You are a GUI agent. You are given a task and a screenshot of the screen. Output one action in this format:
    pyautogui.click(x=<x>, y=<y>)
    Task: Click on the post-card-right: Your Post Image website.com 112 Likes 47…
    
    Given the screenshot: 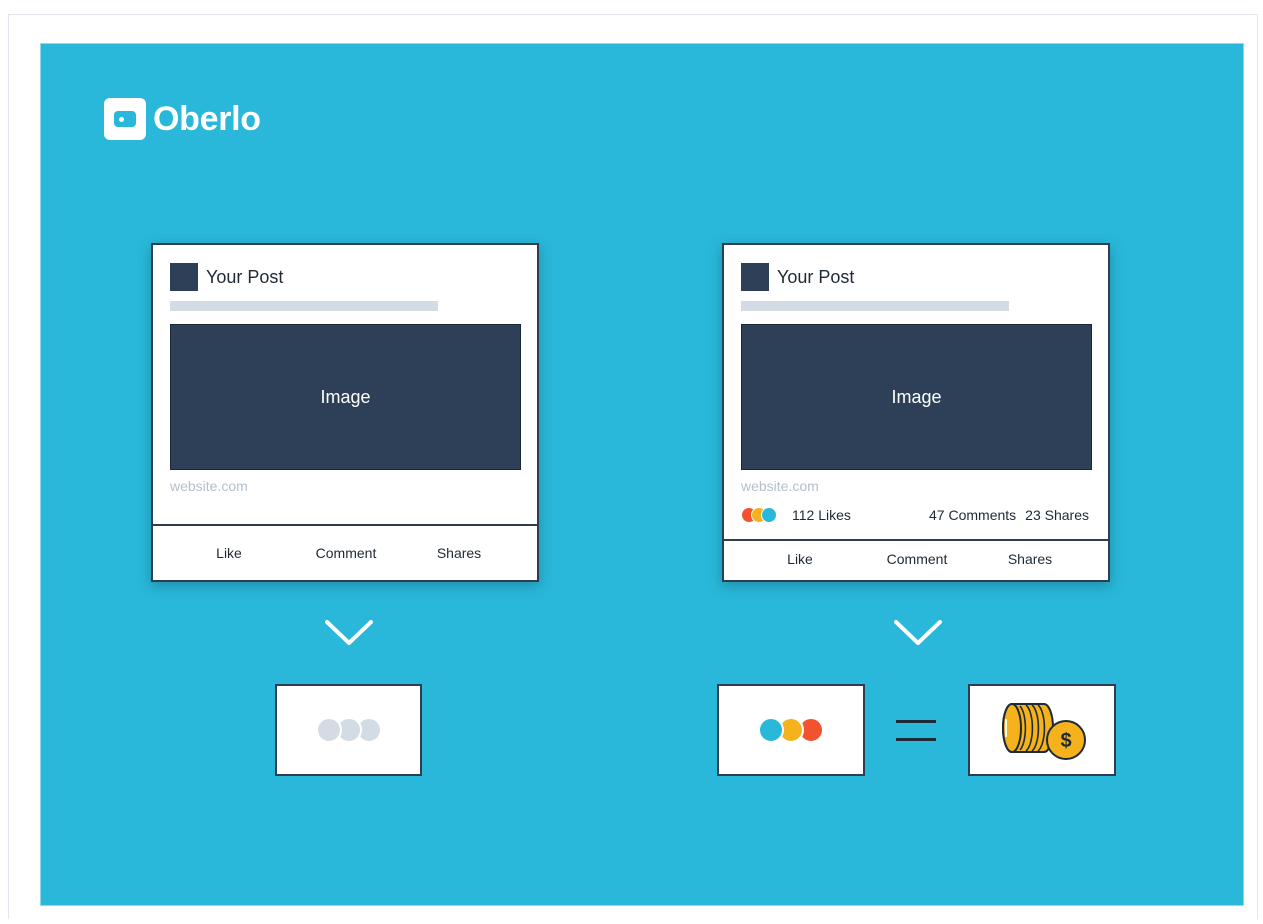 What is the action you would take?
    pyautogui.click(x=916, y=412)
    